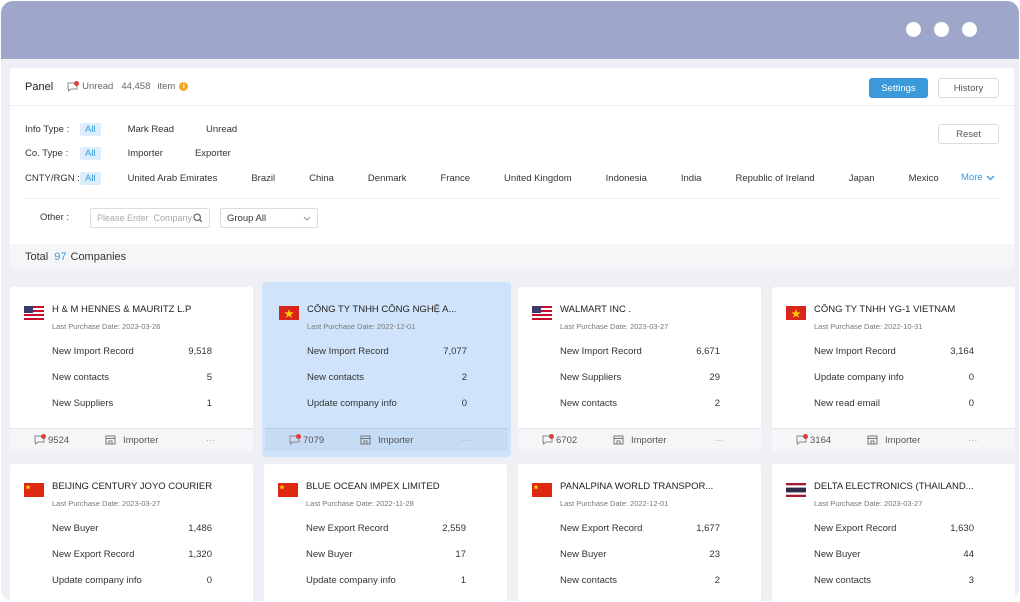 Image resolution: width=1020 pixels, height=602 pixels. Describe the element at coordinates (34, 313) in the screenshot. I see `us-flag-icon` at that location.